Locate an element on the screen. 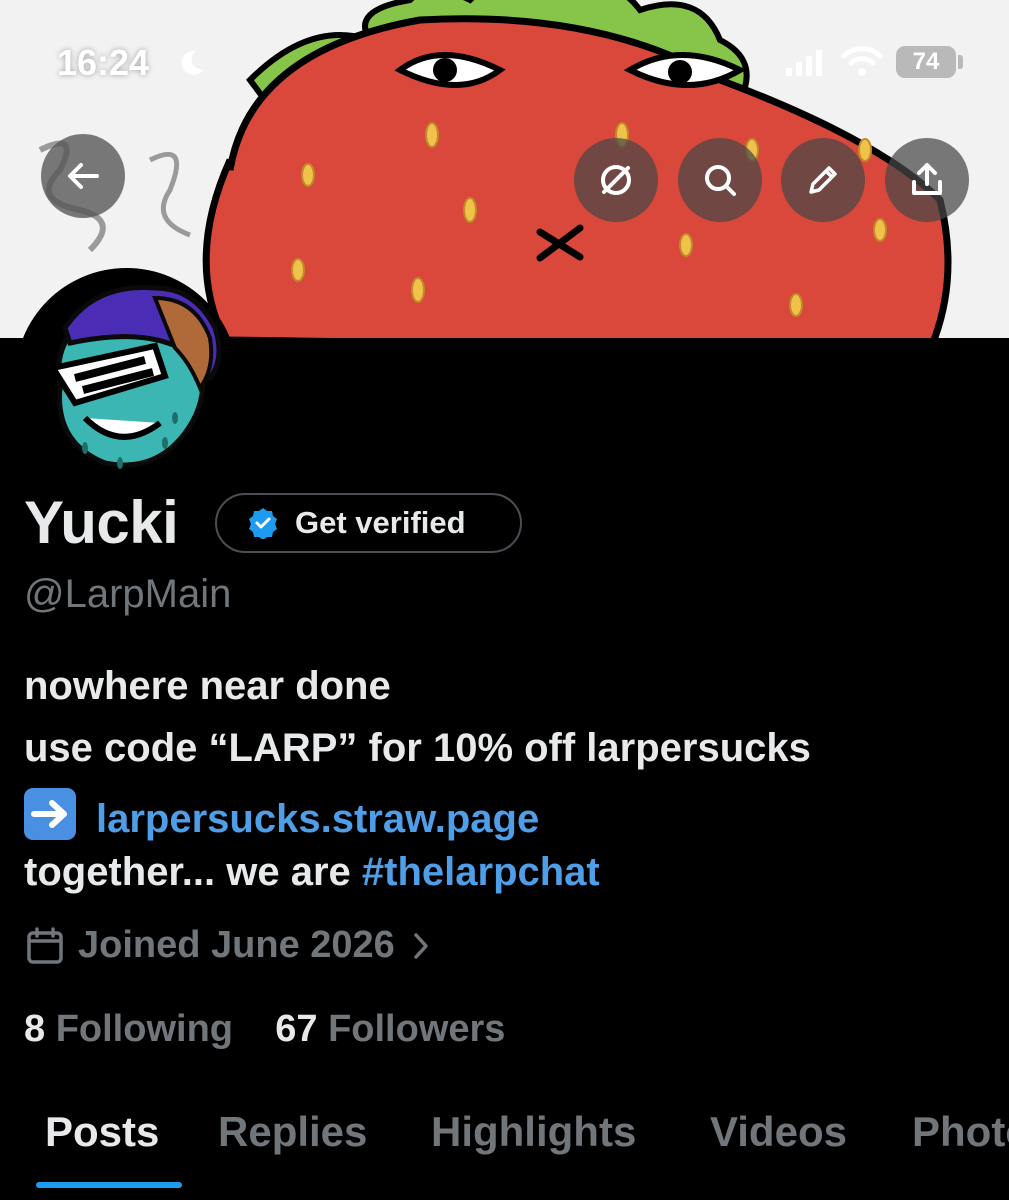 The image size is (1009, 1200). tab-photos: Photos is located at coordinates (960, 1132).